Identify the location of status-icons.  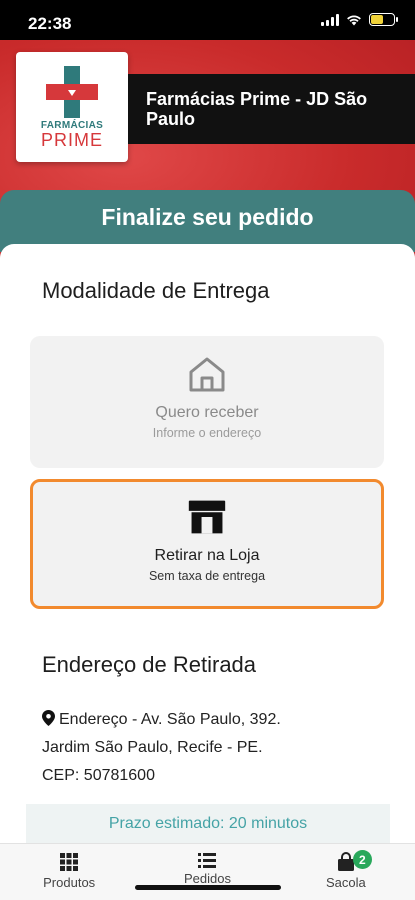
(359, 19).